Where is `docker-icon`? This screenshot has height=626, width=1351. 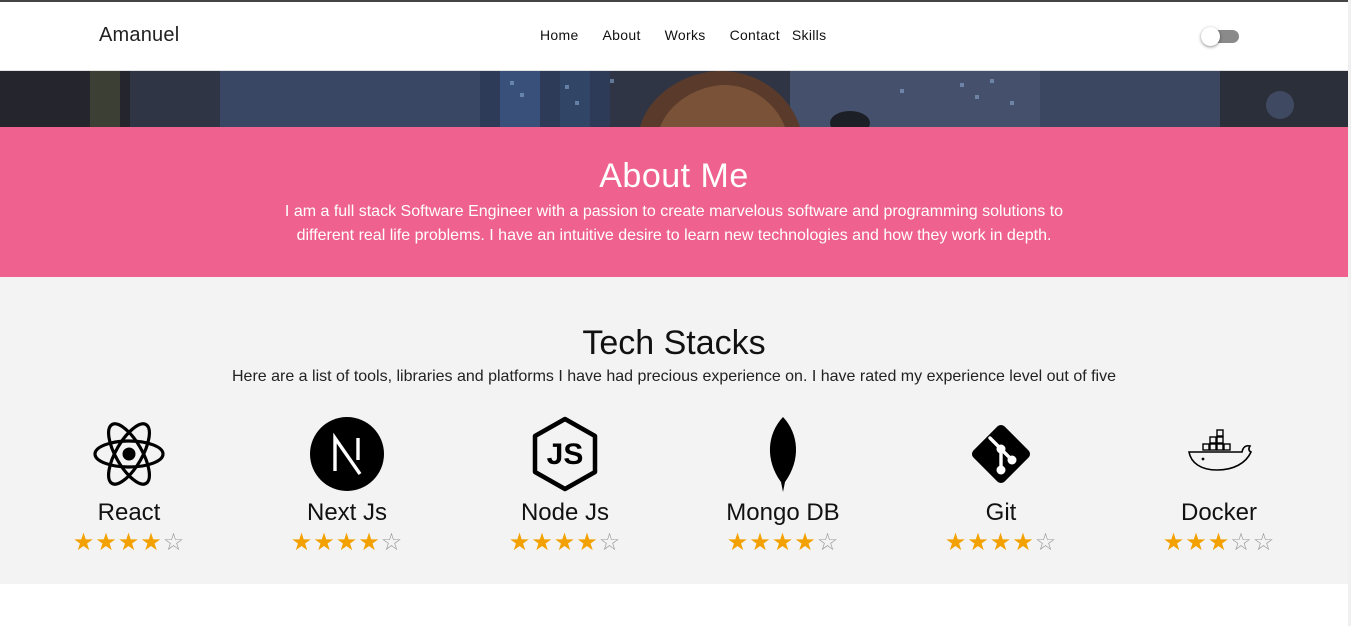
docker-icon is located at coordinates (1220, 450).